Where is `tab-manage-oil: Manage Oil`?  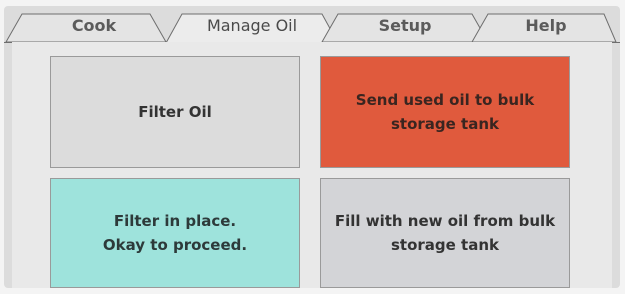 tab-manage-oil: Manage Oil is located at coordinates (252, 26).